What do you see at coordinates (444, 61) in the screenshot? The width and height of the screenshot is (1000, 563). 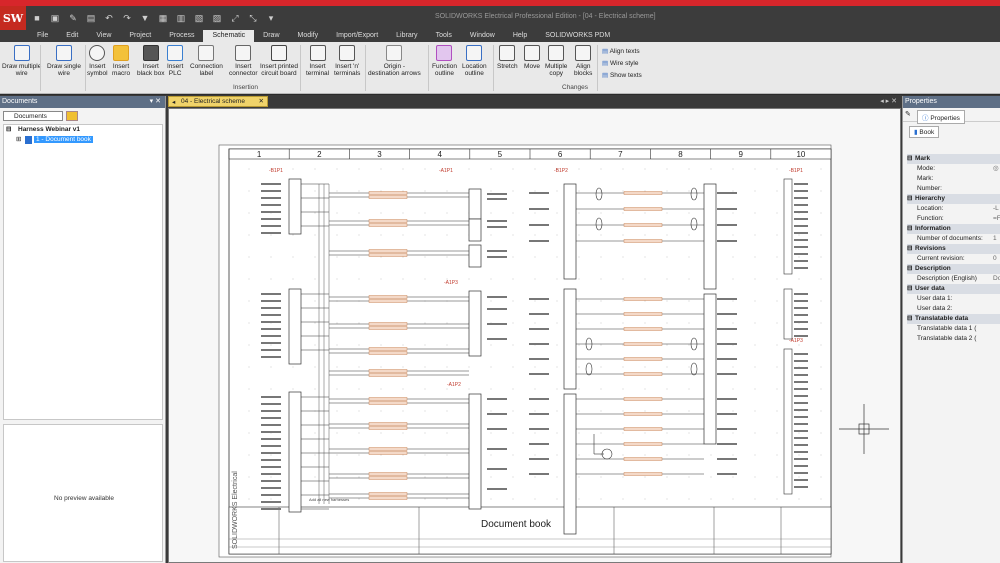 I see `function-outline-button: Function outline` at bounding box center [444, 61].